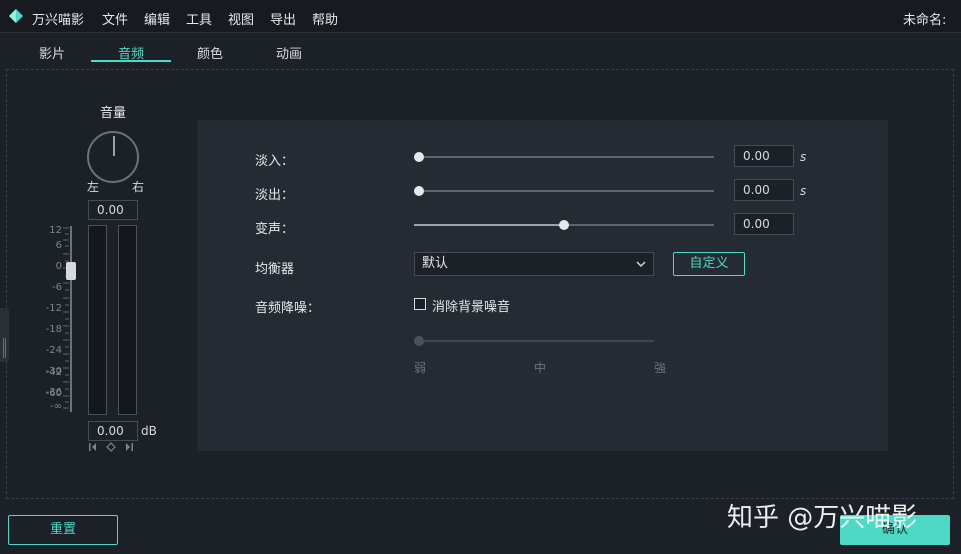  What do you see at coordinates (71, 271) in the screenshot?
I see `volume-slider-thumb` at bounding box center [71, 271].